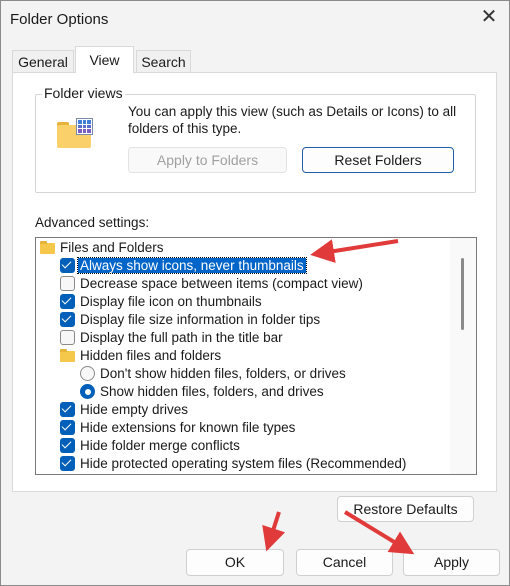  What do you see at coordinates (379, 532) in the screenshot?
I see `arrow-to-apply` at bounding box center [379, 532].